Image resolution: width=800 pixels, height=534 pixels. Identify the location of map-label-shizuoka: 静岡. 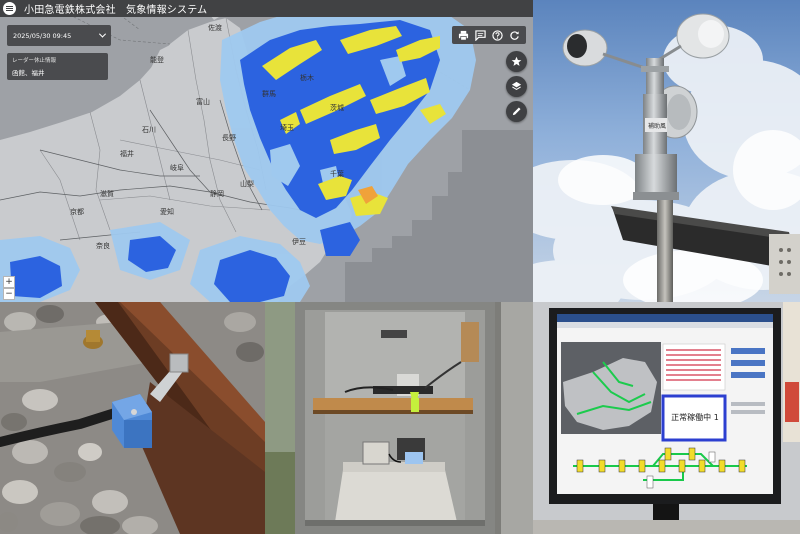
(217, 193).